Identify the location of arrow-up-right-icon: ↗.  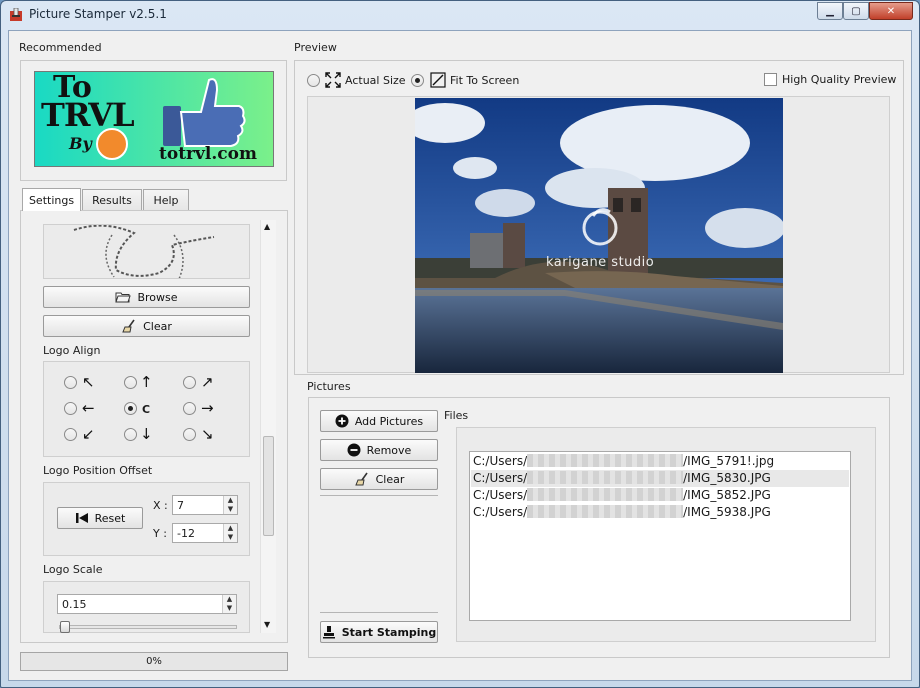
(207, 382).